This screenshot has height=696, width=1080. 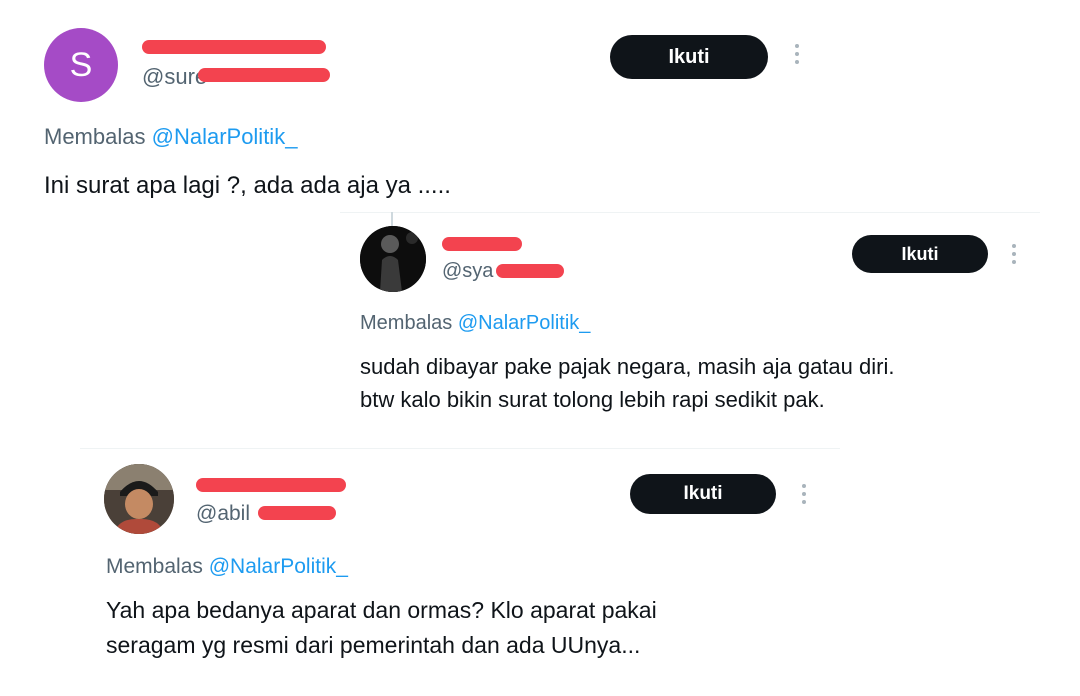 I want to click on mention-link: @NalarPolitik_, so click(x=278, y=566).